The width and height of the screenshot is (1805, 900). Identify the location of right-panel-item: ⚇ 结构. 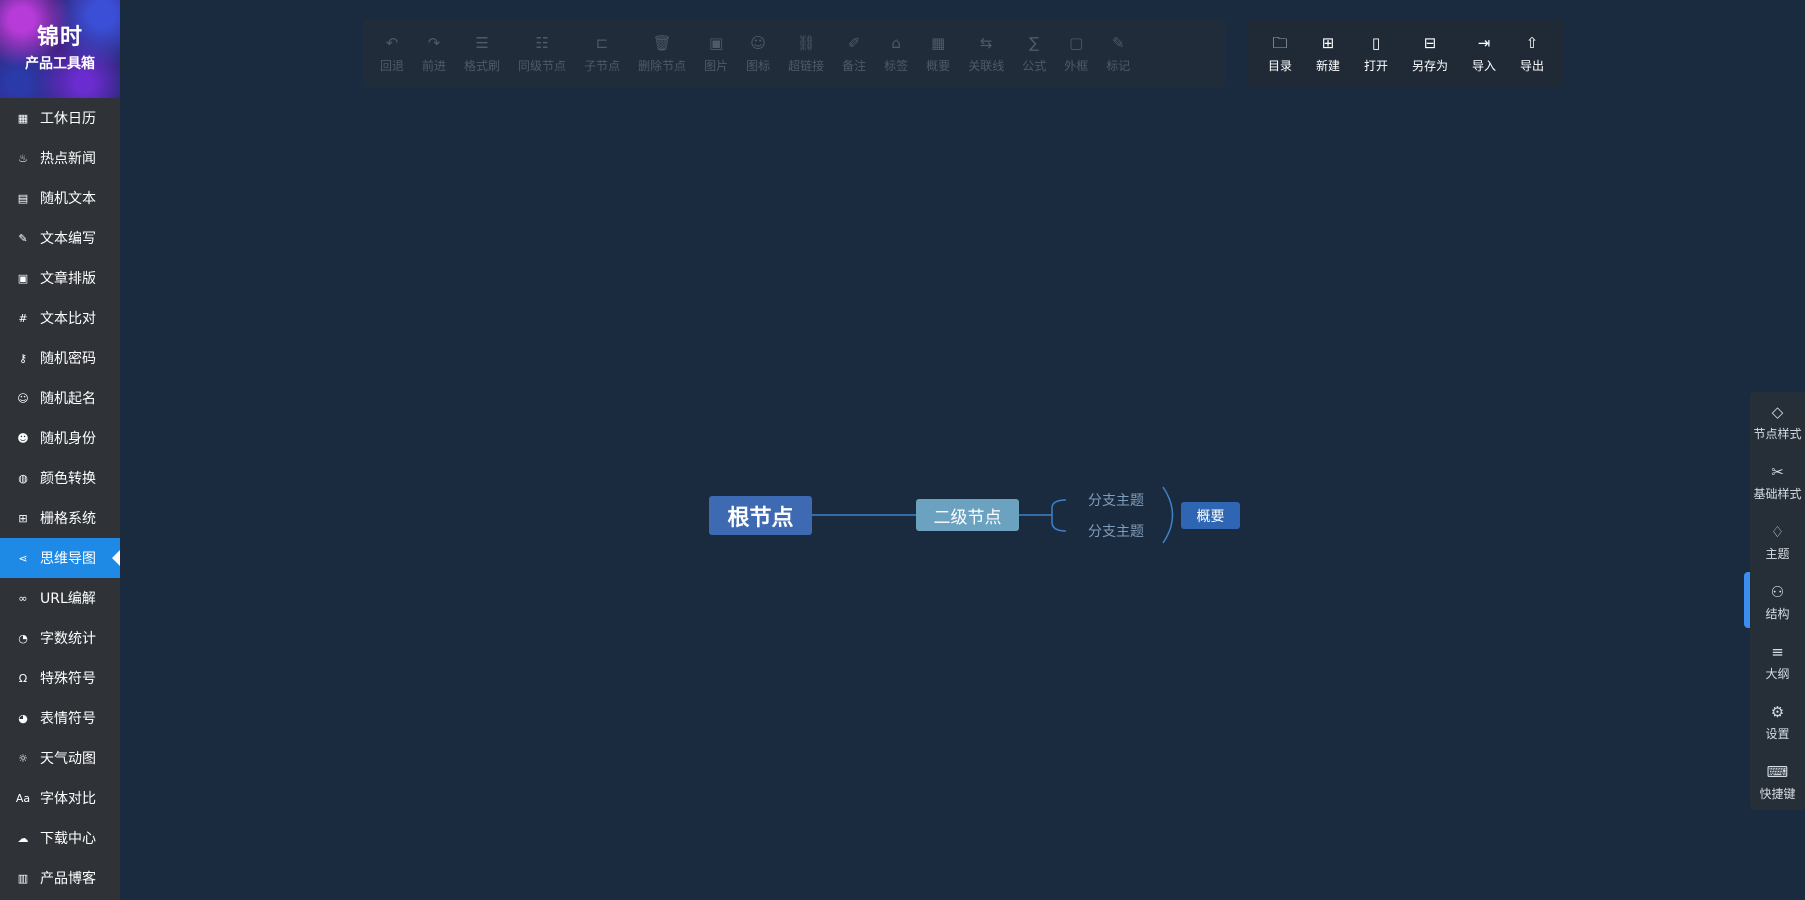
(1777, 602).